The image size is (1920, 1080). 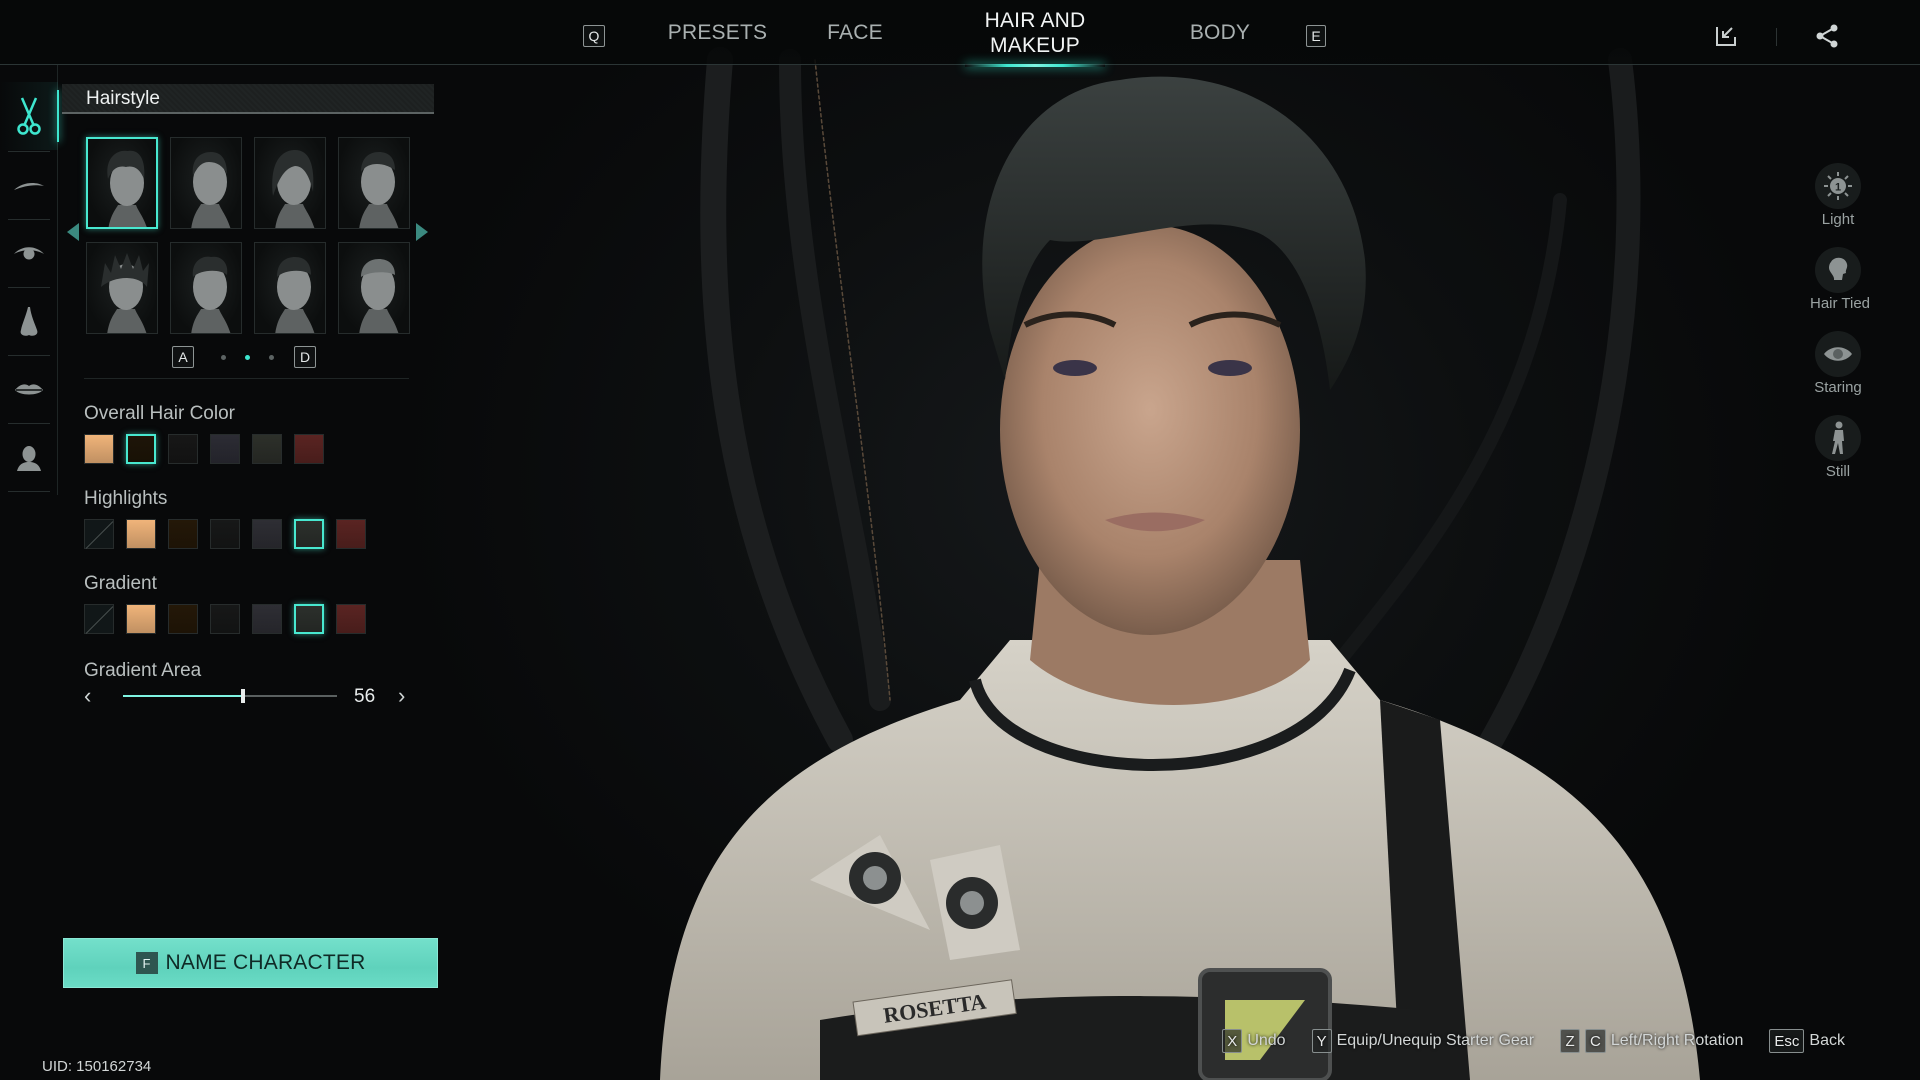 I want to click on rail-item-eyebrows, so click(x=29, y=186).